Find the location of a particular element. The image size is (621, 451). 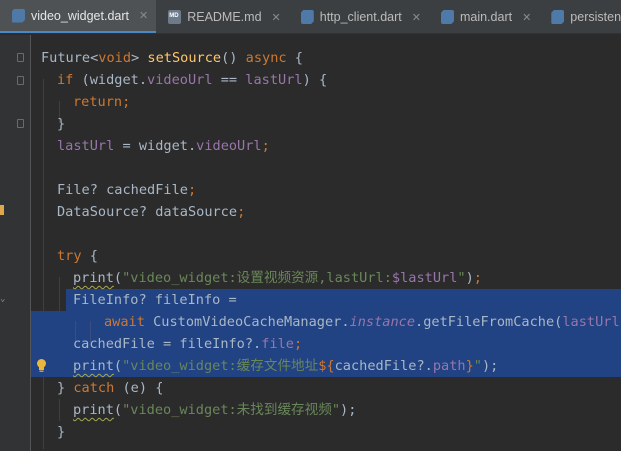

code-line: File? cachedFile; is located at coordinates (127, 190).